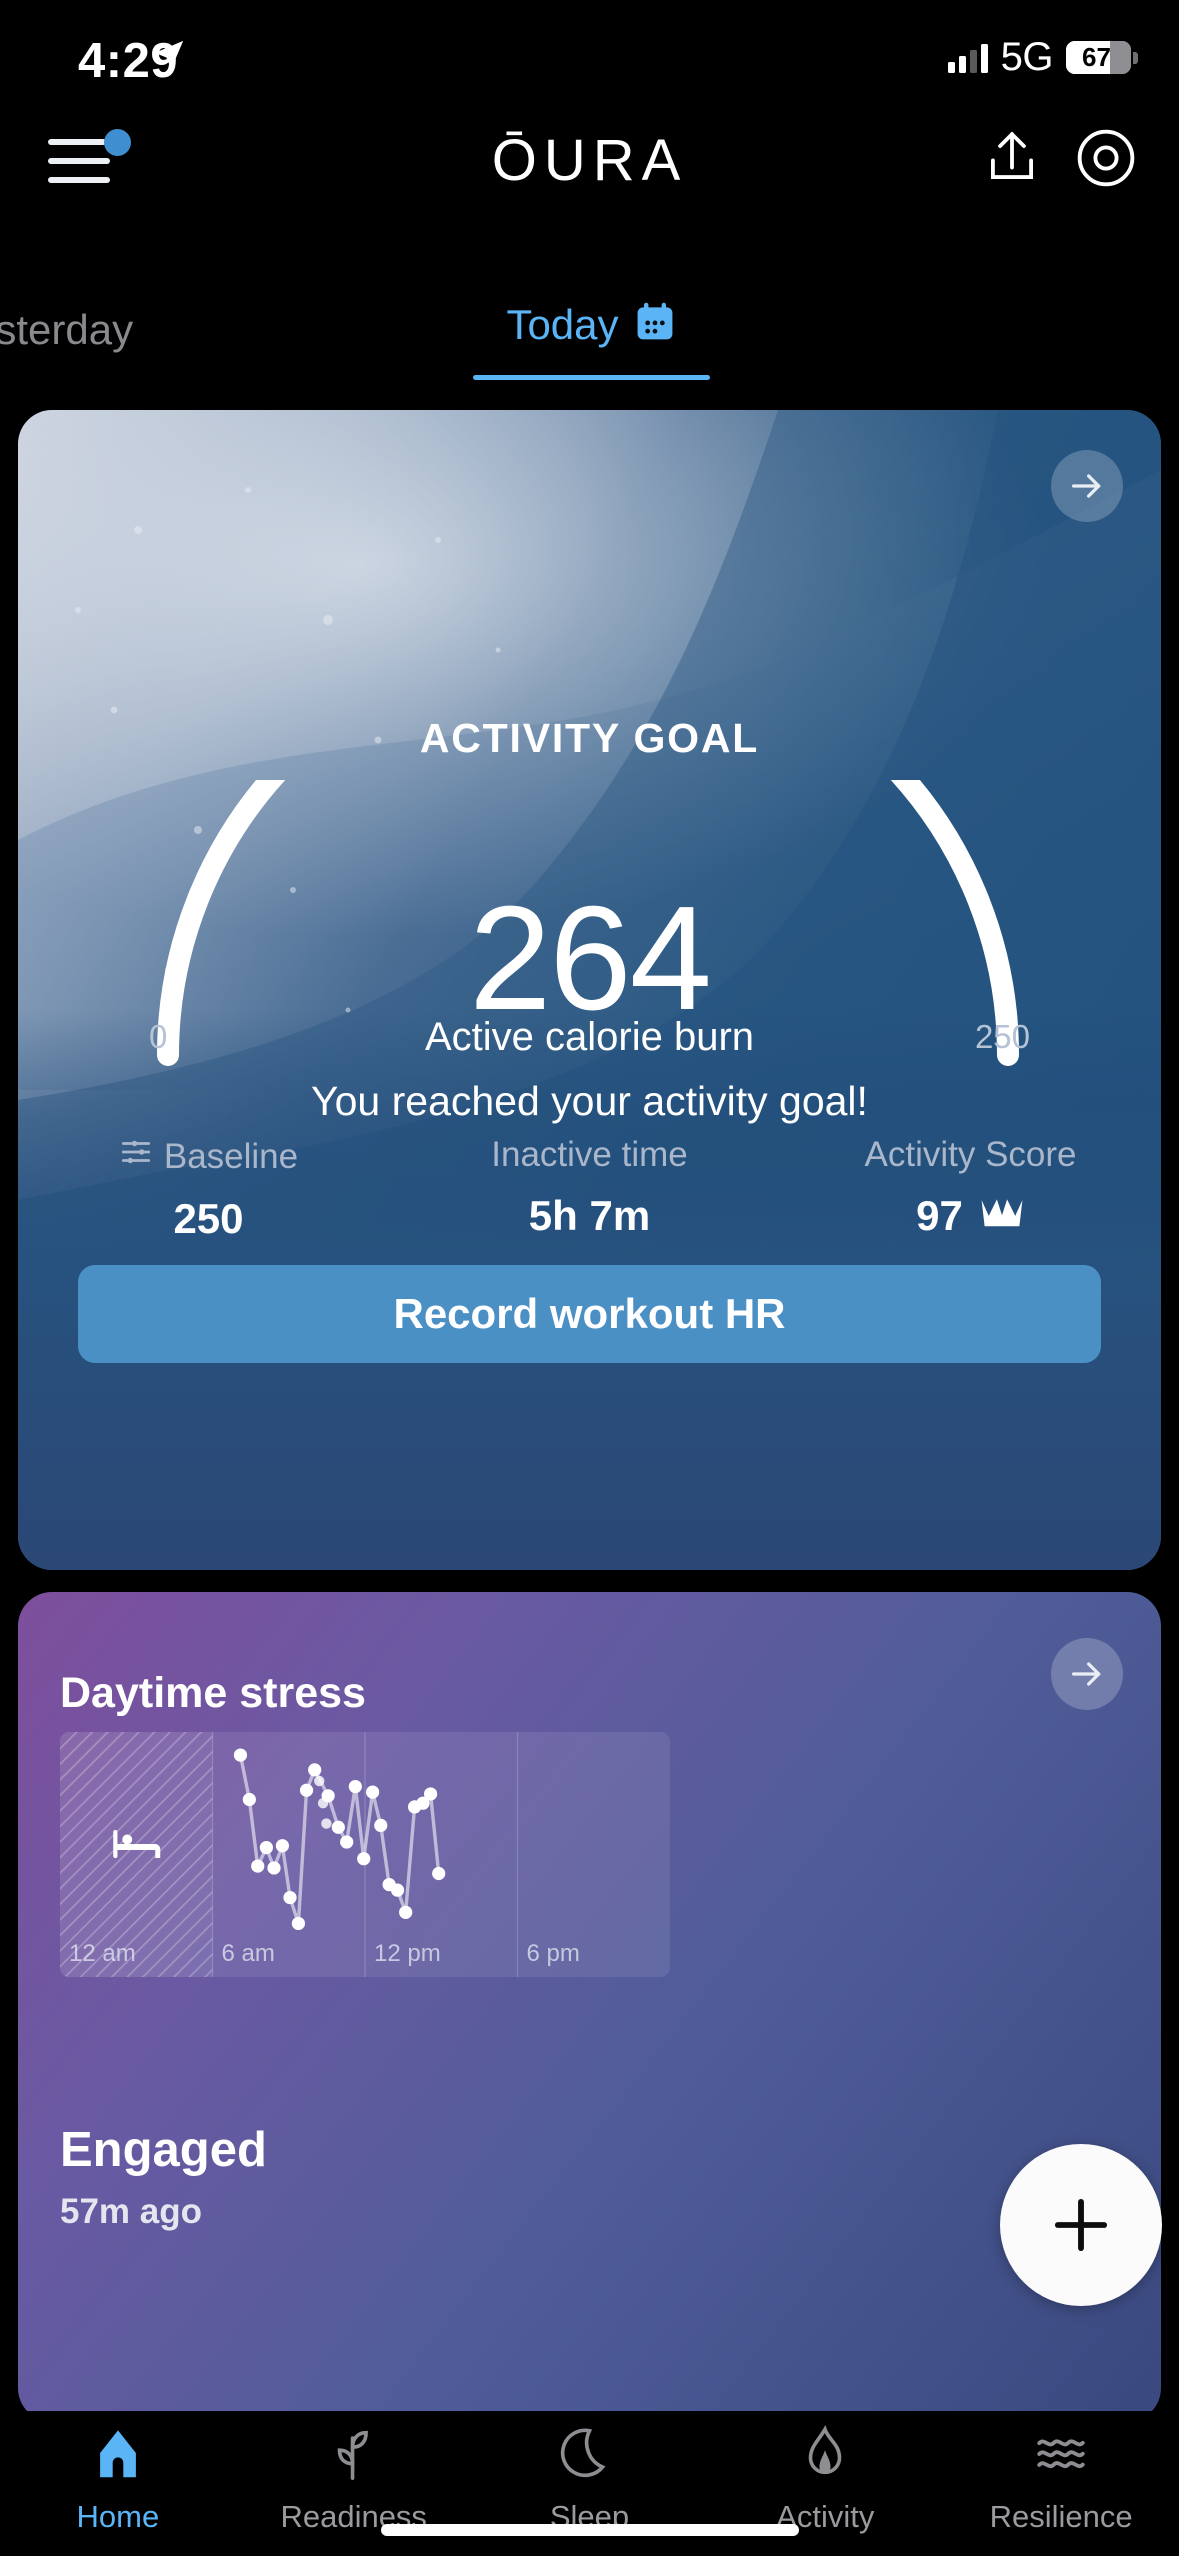  What do you see at coordinates (590, 958) in the screenshot?
I see `activity-value: 264` at bounding box center [590, 958].